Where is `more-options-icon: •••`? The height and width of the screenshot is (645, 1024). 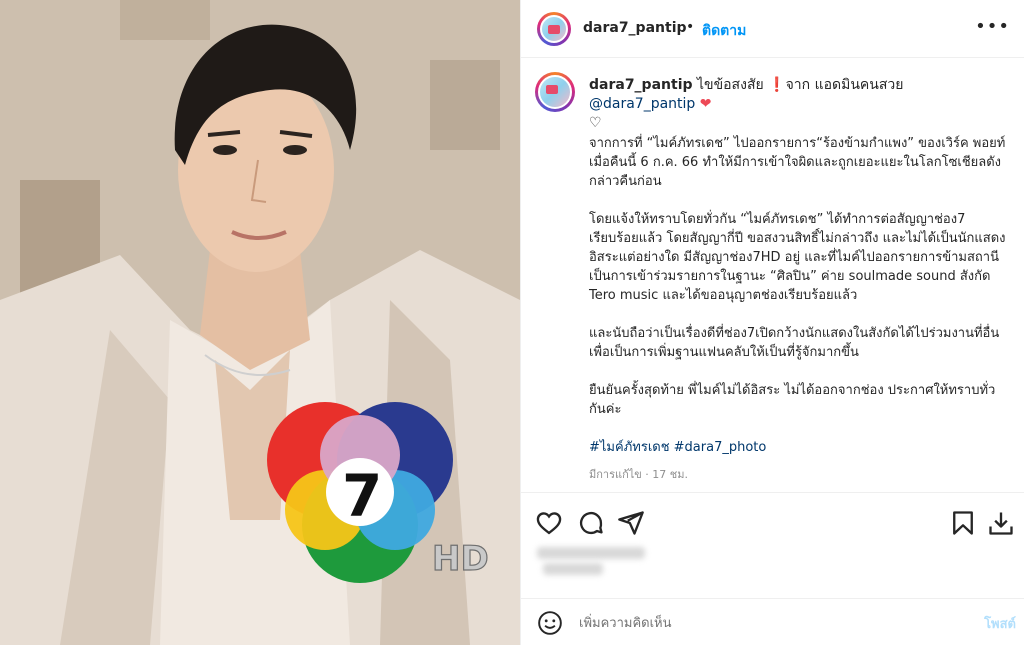 more-options-icon: ••• is located at coordinates (992, 26).